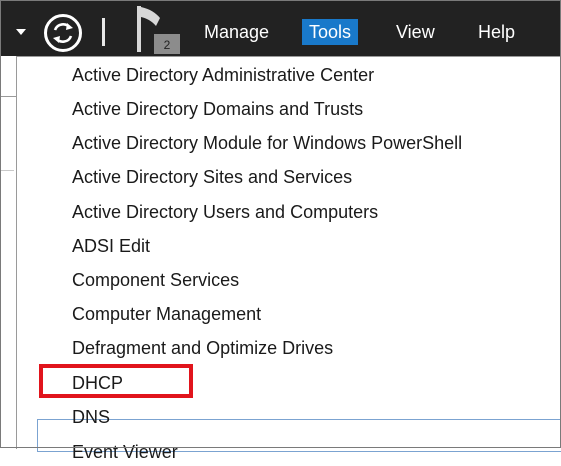 The image size is (561, 466). Describe the element at coordinates (166, 314) in the screenshot. I see `menu-item-computer-management: Computer Management` at that location.